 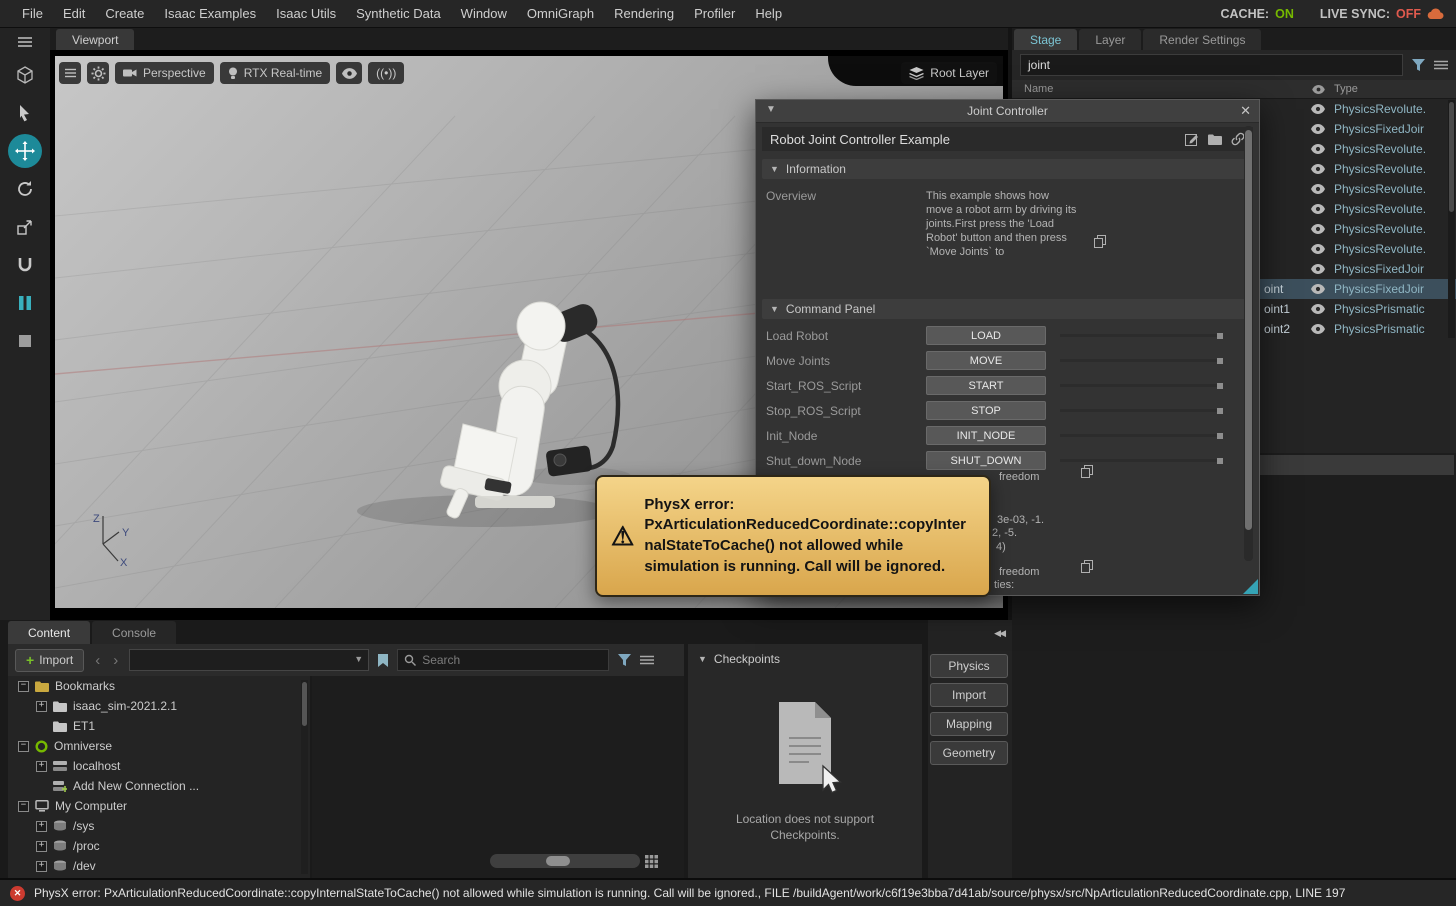 What do you see at coordinates (1000, 633) in the screenshot?
I see `collapse-left-icon: ◀◀` at bounding box center [1000, 633].